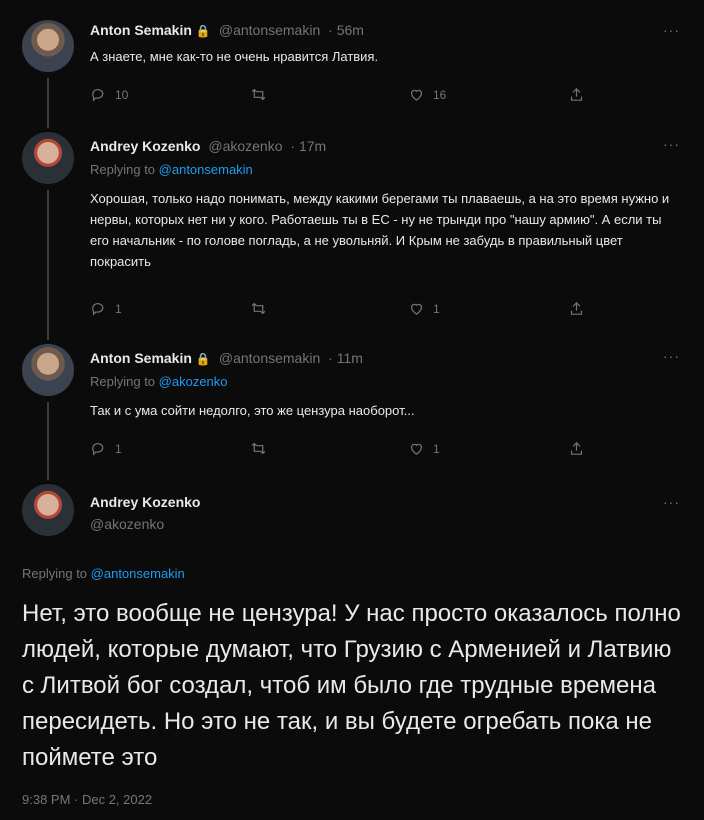 The width and height of the screenshot is (704, 820). I want to click on tweet-actions: 10 16, so click(340, 96).